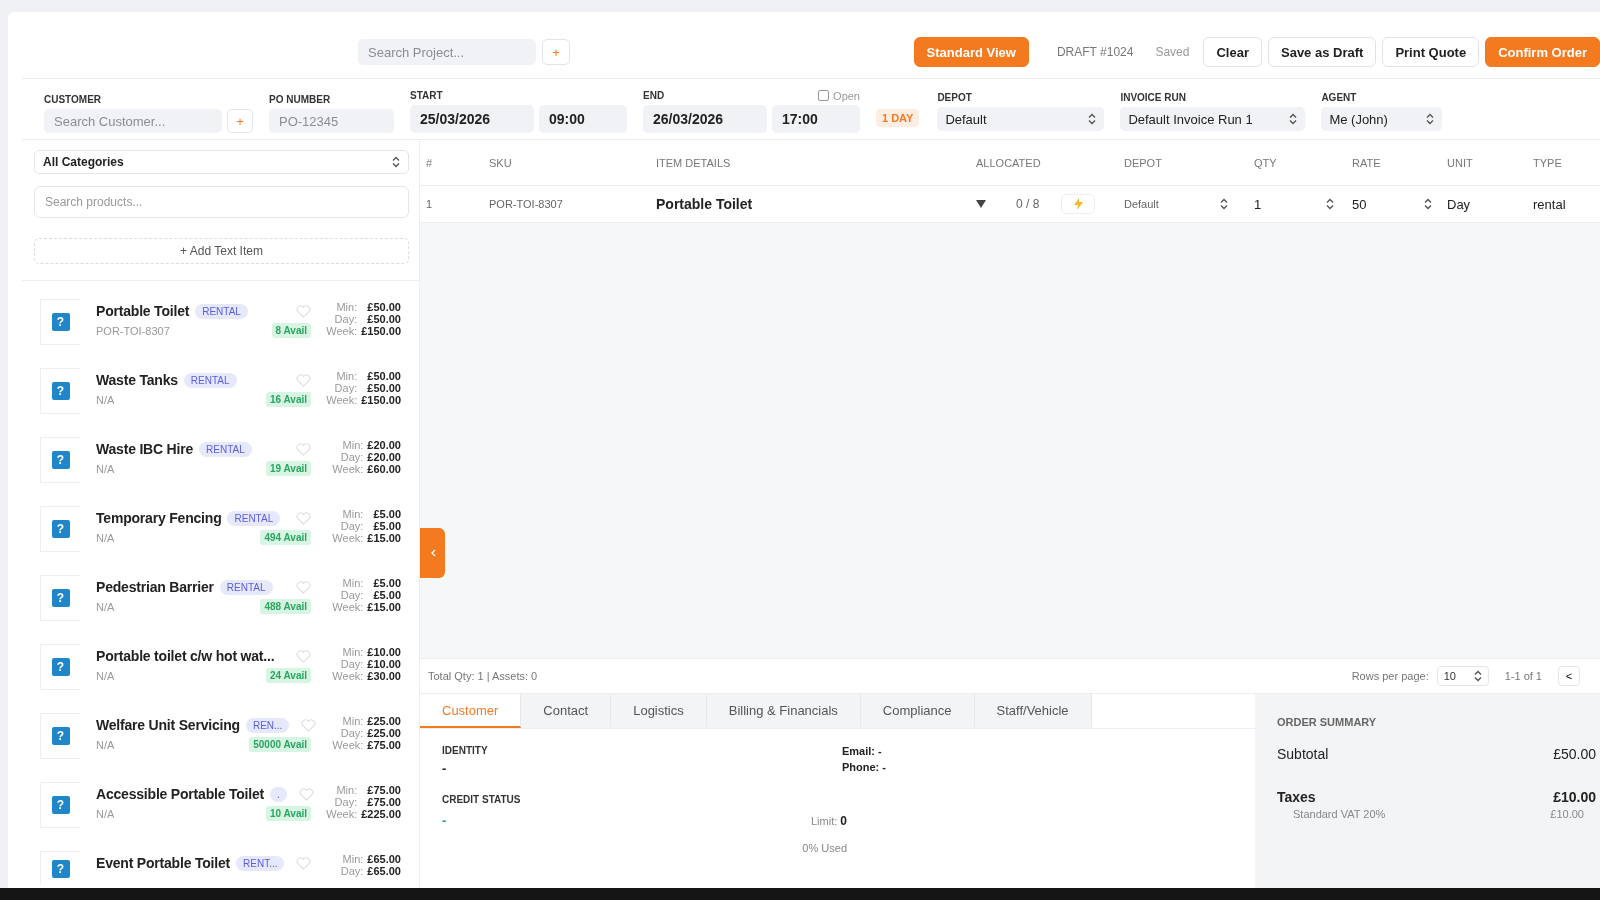 This screenshot has width=1600, height=900. Describe the element at coordinates (659, 711) in the screenshot. I see `tab: Logistics` at that location.